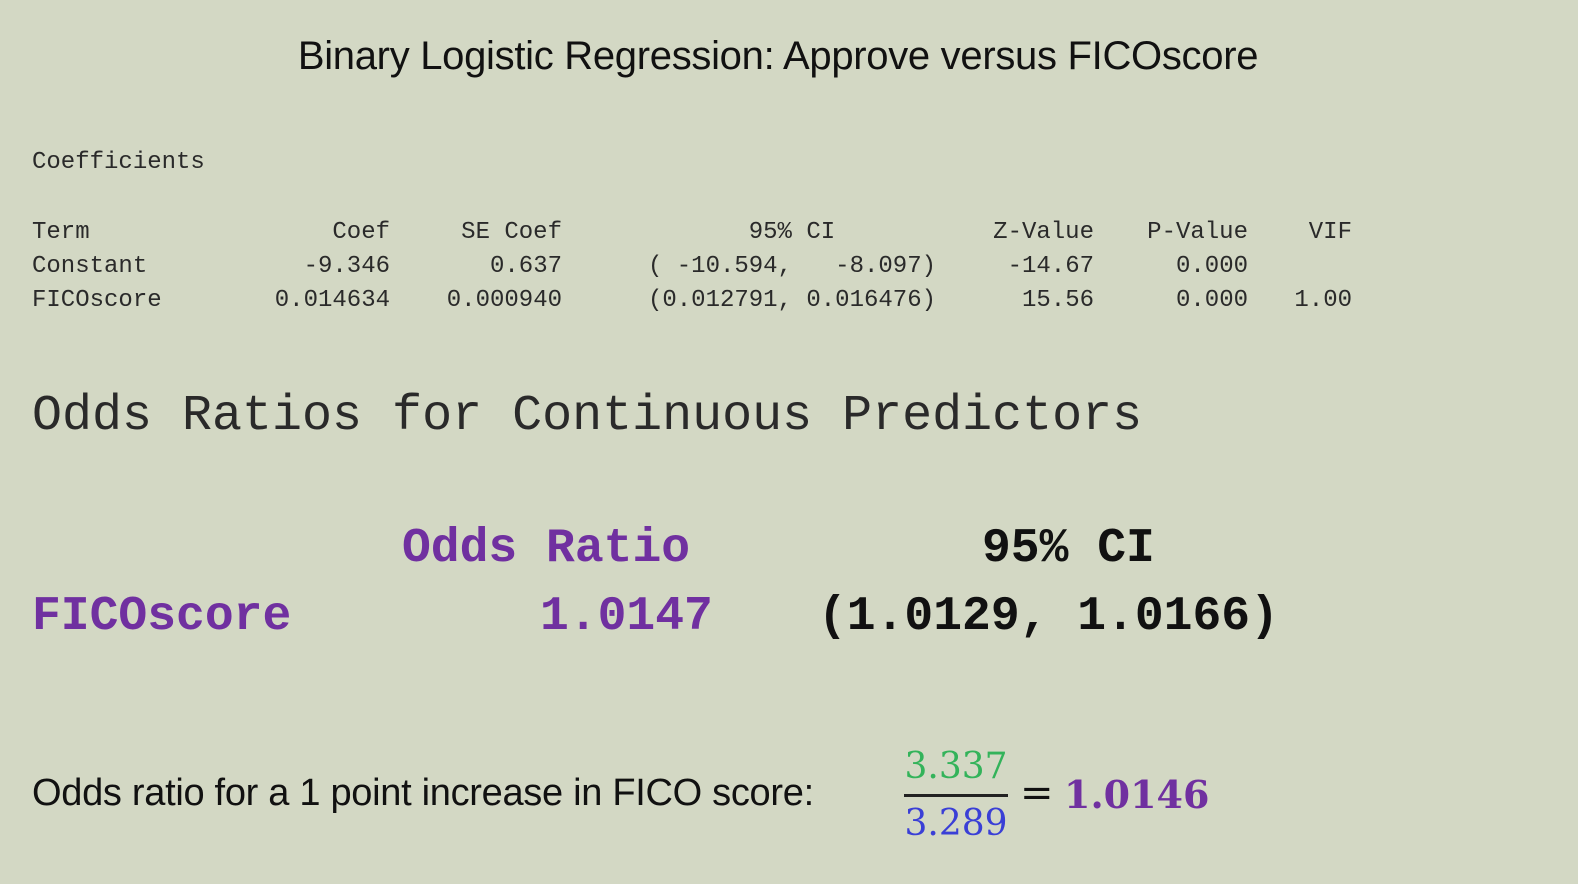  What do you see at coordinates (1300, 267) in the screenshot?
I see `cell-vif` at bounding box center [1300, 267].